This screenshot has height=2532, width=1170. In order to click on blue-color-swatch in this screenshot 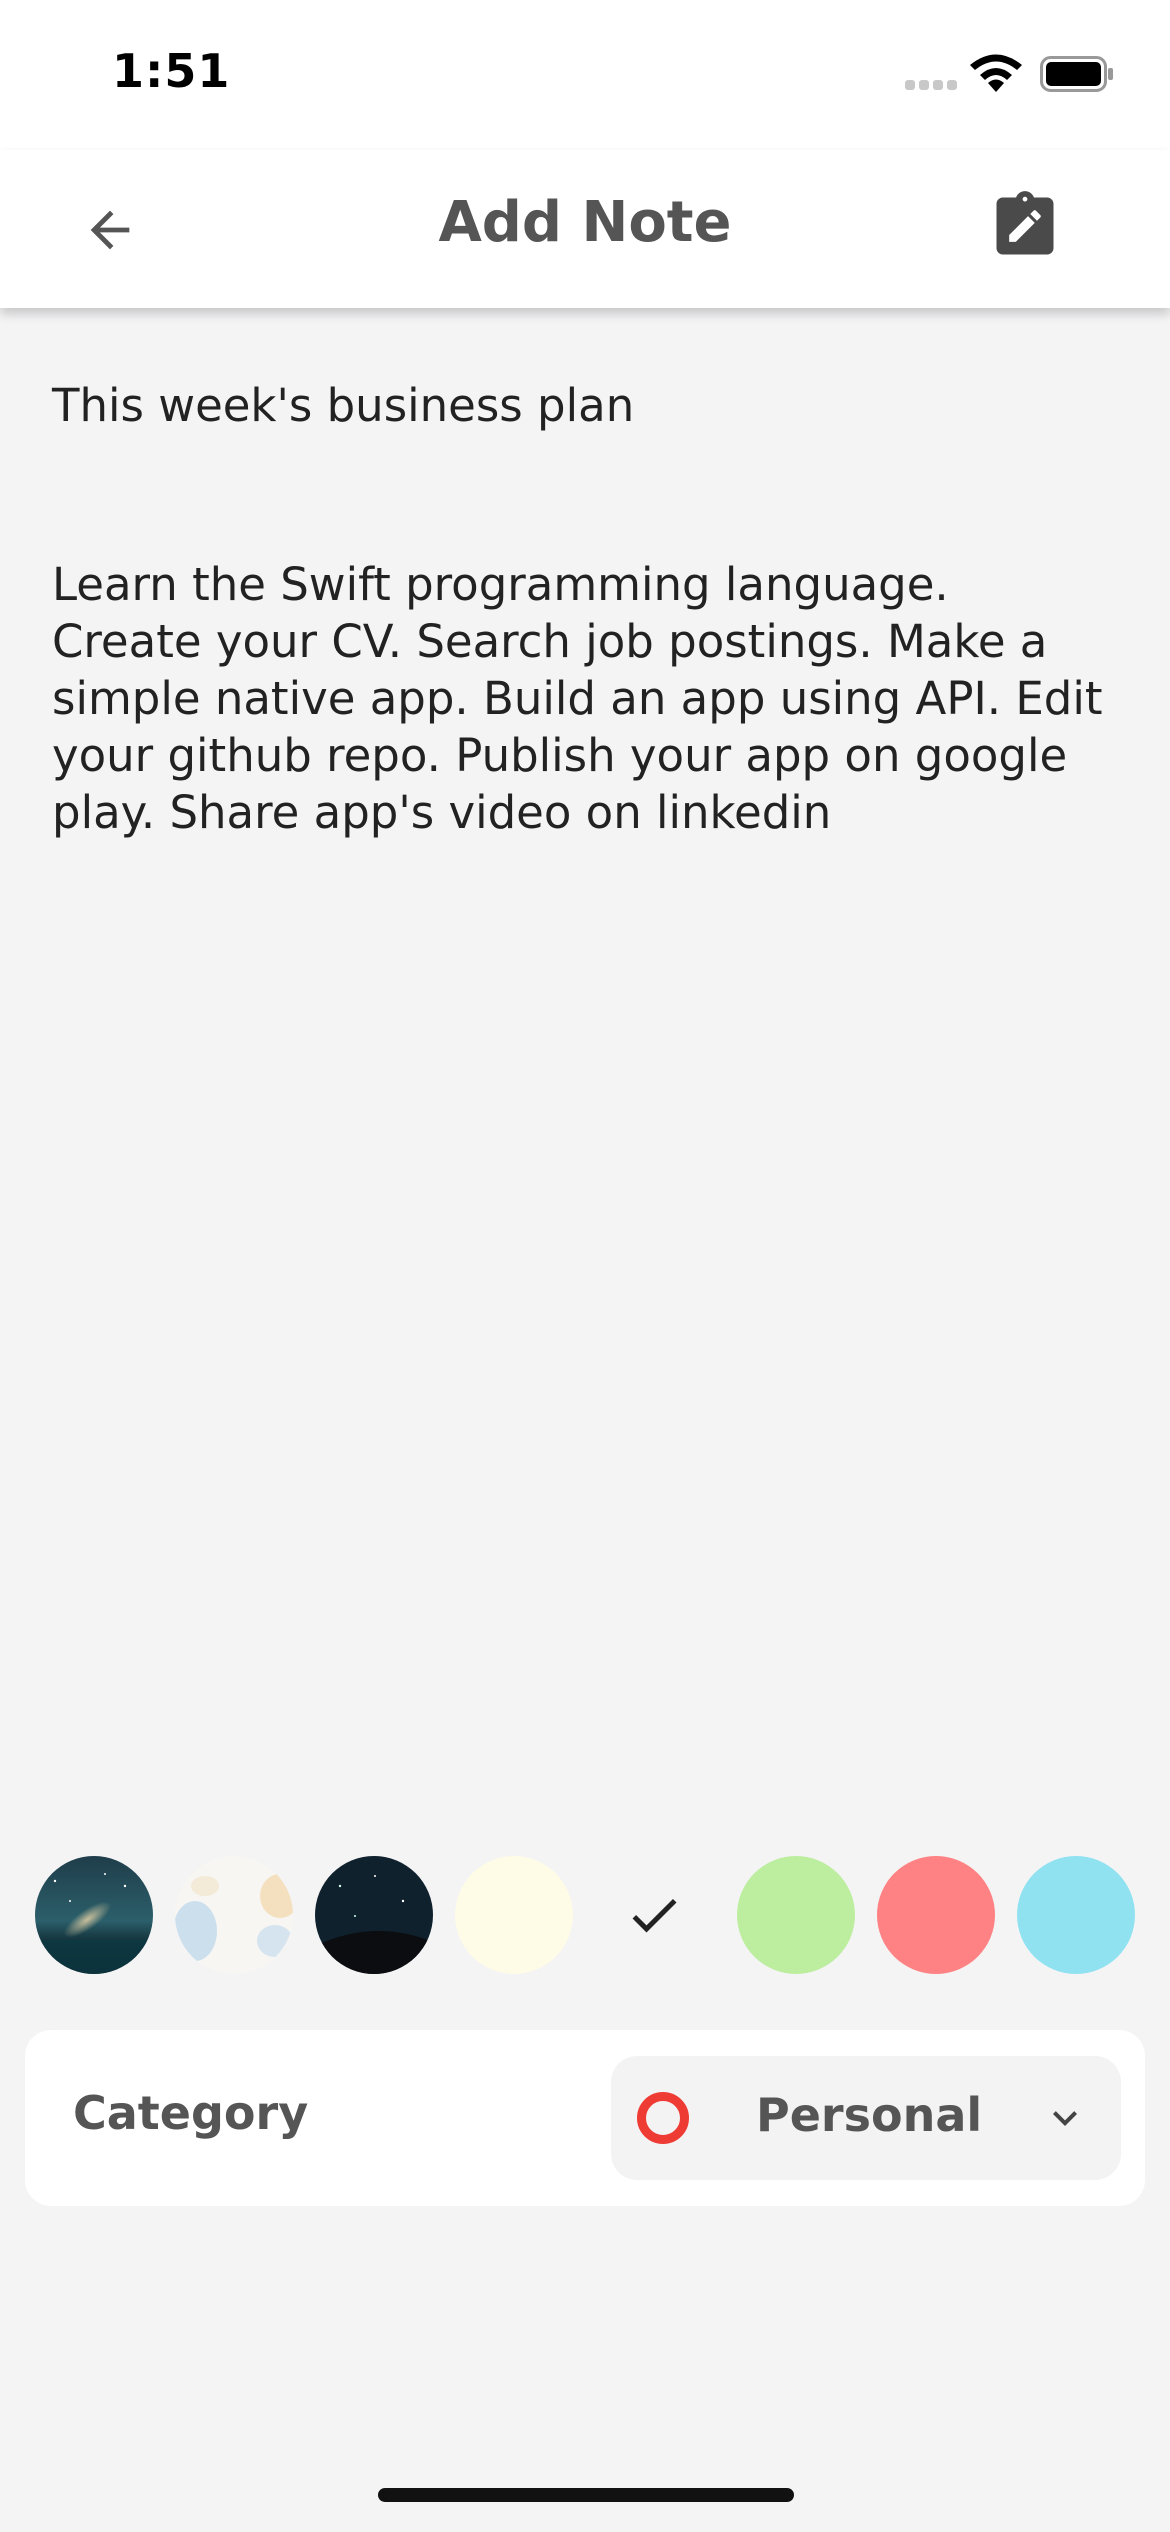, I will do `click(1076, 1915)`.